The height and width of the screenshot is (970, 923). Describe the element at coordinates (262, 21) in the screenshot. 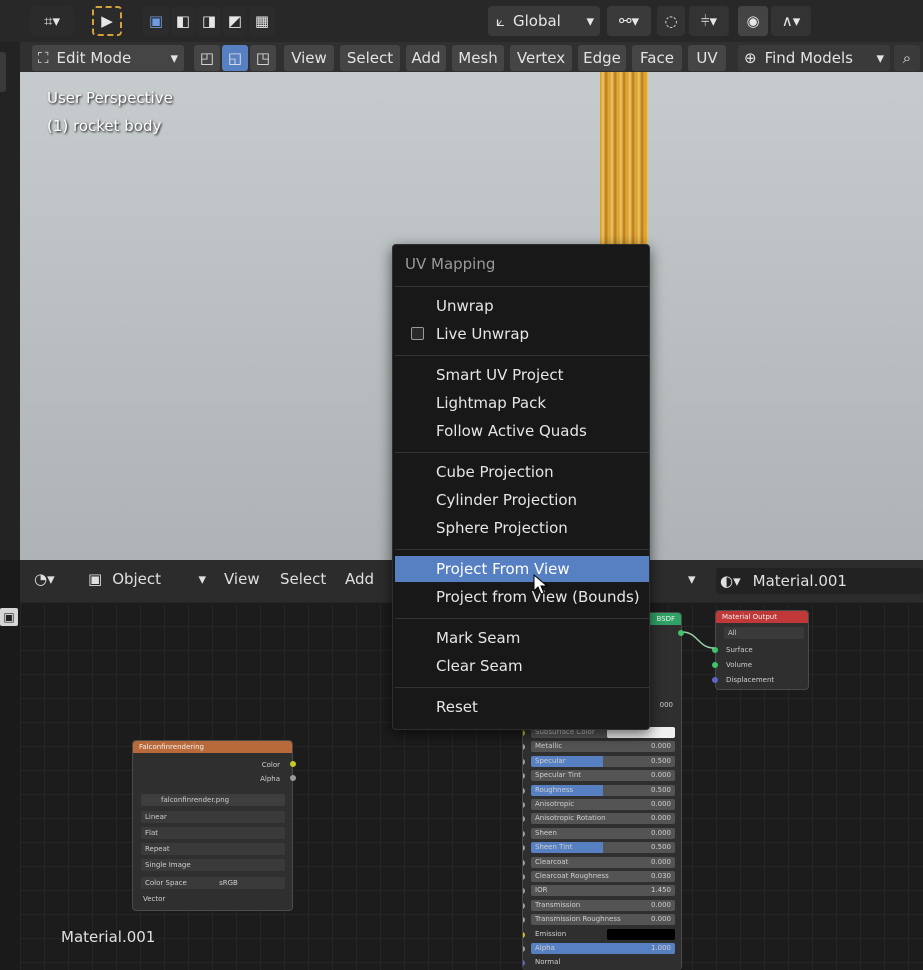

I see `select-intersect-icon: ▦` at that location.